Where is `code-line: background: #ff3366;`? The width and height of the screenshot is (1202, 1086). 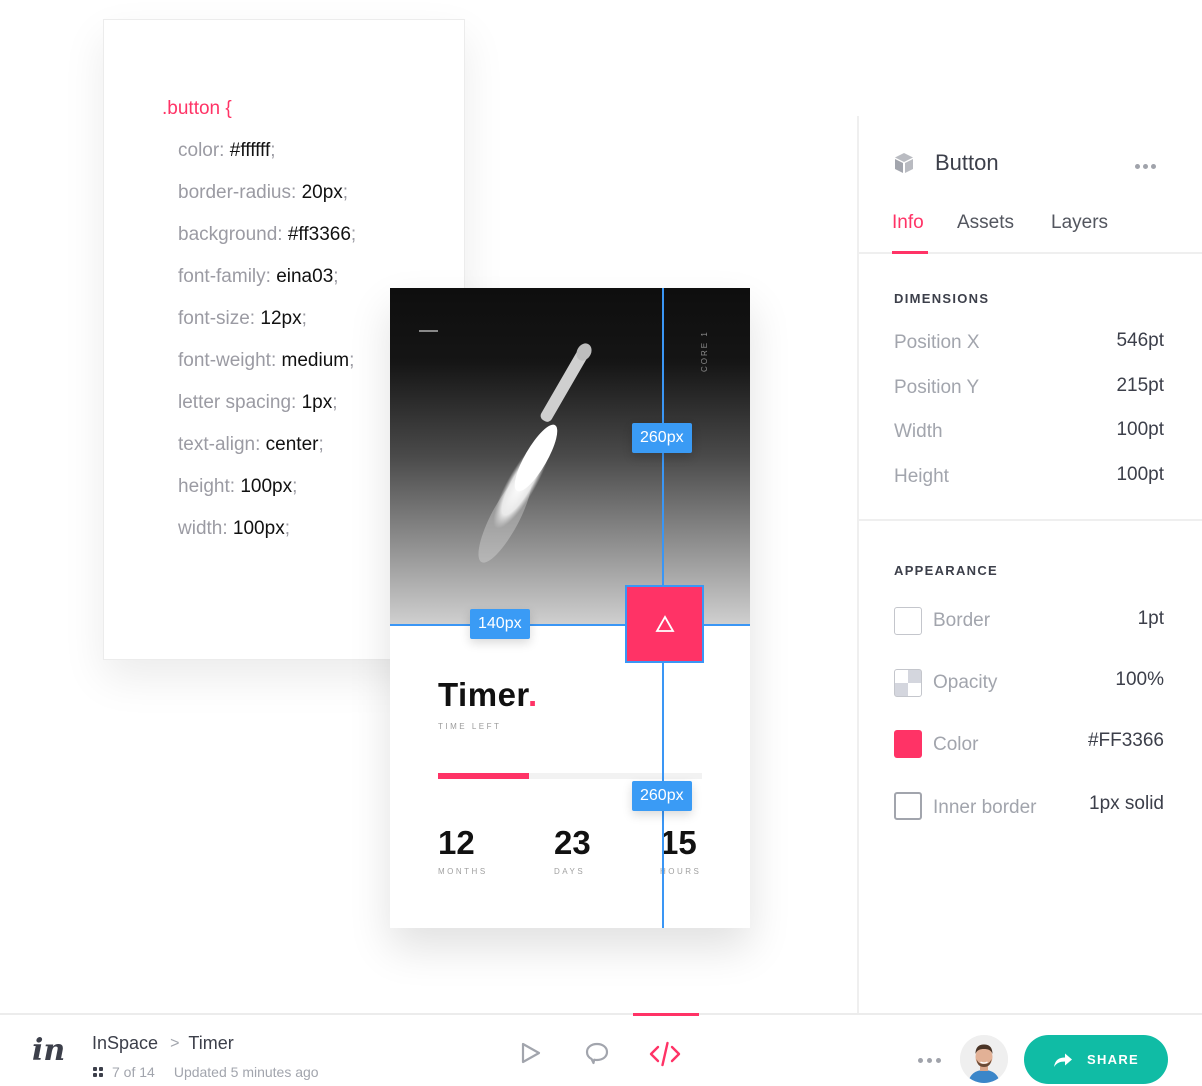
code-line: background: #ff3366; is located at coordinates (267, 234).